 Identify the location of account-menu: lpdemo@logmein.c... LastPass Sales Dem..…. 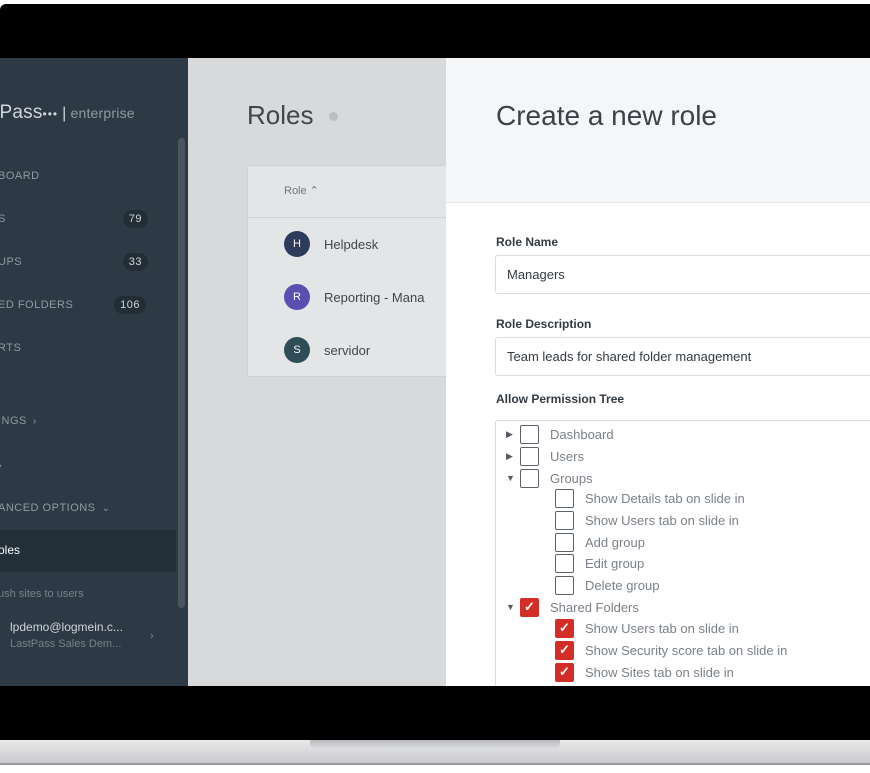
(66, 635).